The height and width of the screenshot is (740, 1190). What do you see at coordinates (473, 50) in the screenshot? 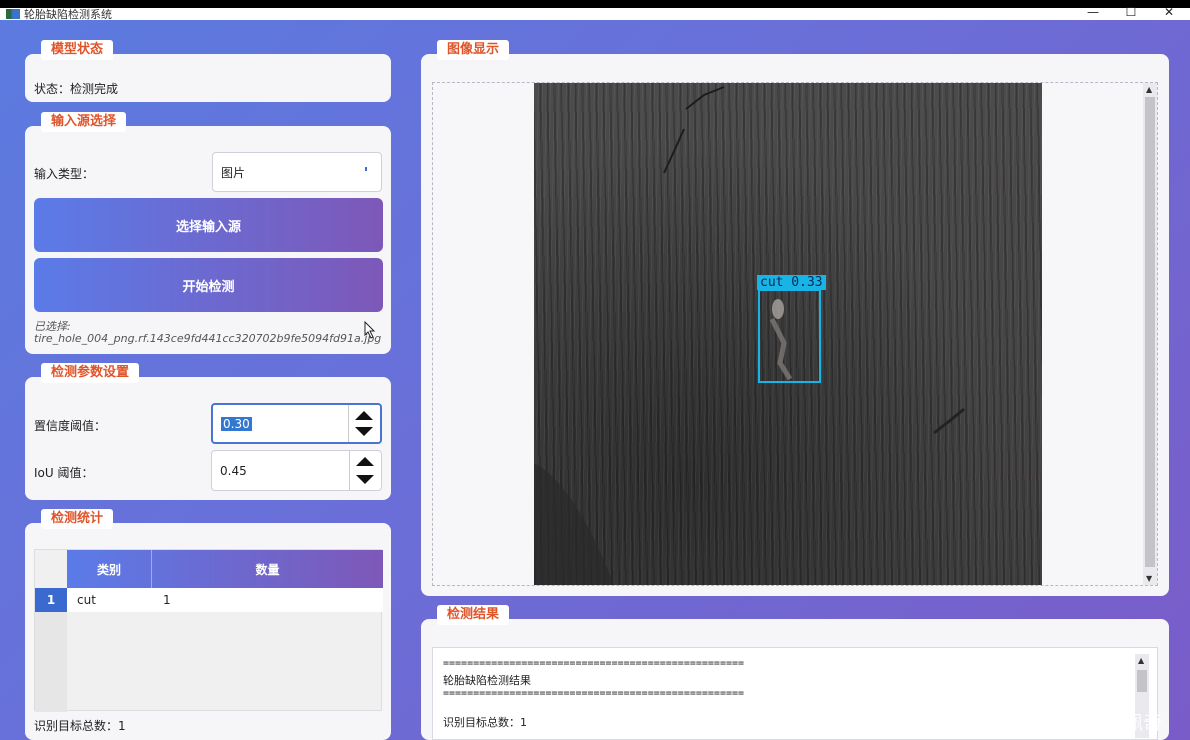
I see `image-display-tag: 图像显示` at bounding box center [473, 50].